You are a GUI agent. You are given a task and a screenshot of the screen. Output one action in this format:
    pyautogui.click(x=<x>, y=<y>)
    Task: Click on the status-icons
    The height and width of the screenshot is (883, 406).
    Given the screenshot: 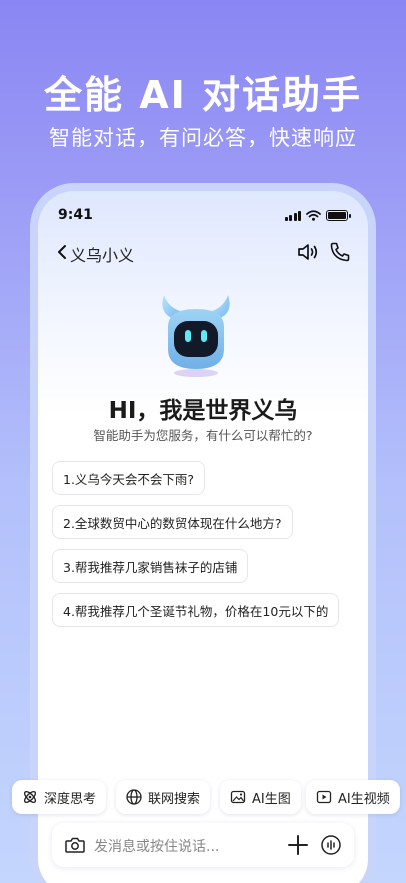 What is the action you would take?
    pyautogui.click(x=317, y=215)
    